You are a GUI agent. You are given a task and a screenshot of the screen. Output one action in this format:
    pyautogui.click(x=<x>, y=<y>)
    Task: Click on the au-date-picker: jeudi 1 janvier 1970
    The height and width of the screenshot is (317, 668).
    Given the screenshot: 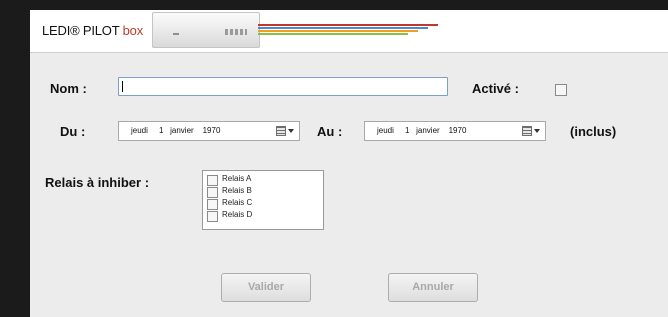 What is the action you would take?
    pyautogui.click(x=455, y=131)
    